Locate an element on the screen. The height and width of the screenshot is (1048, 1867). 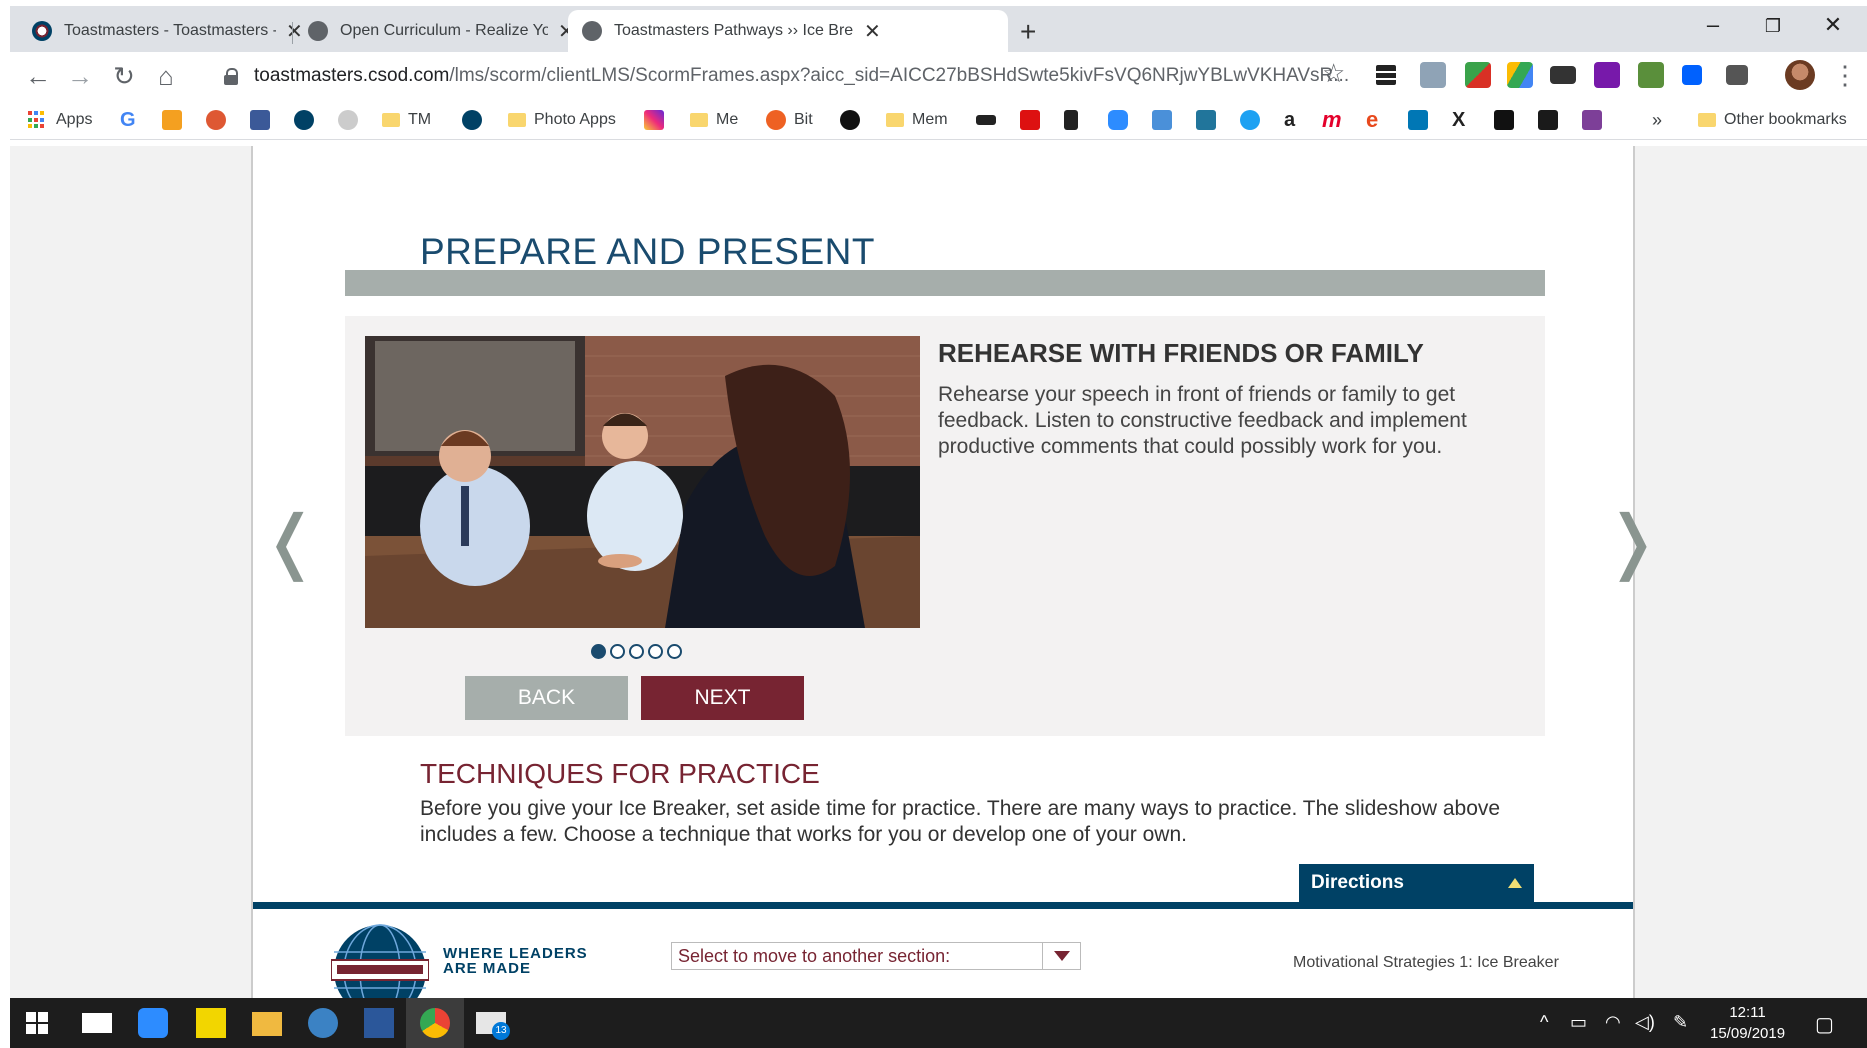
toastmasters-globe-icon is located at coordinates (304, 120).